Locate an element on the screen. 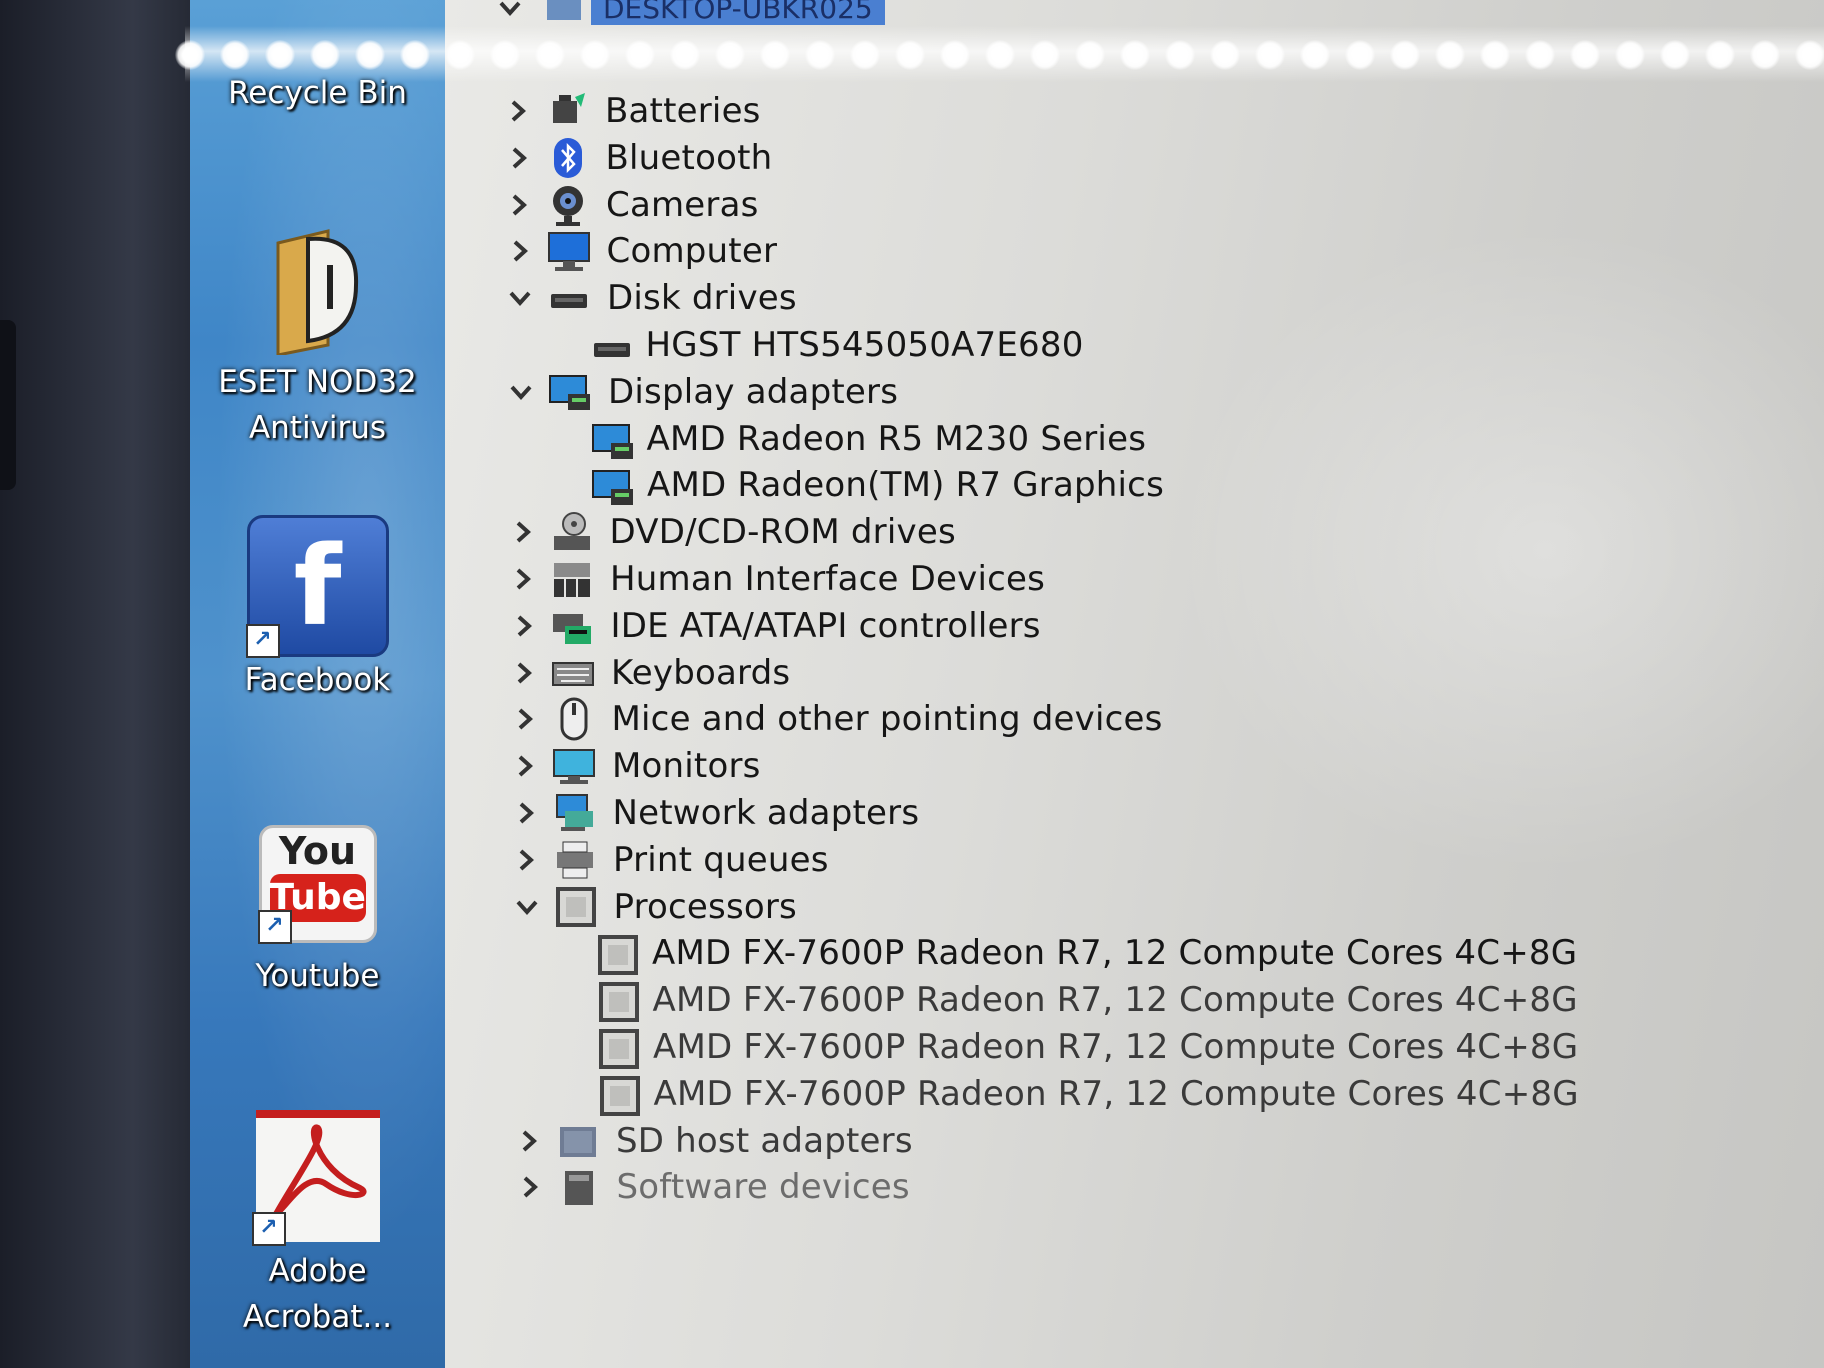  disk-drive-icon is located at coordinates (569, 298).